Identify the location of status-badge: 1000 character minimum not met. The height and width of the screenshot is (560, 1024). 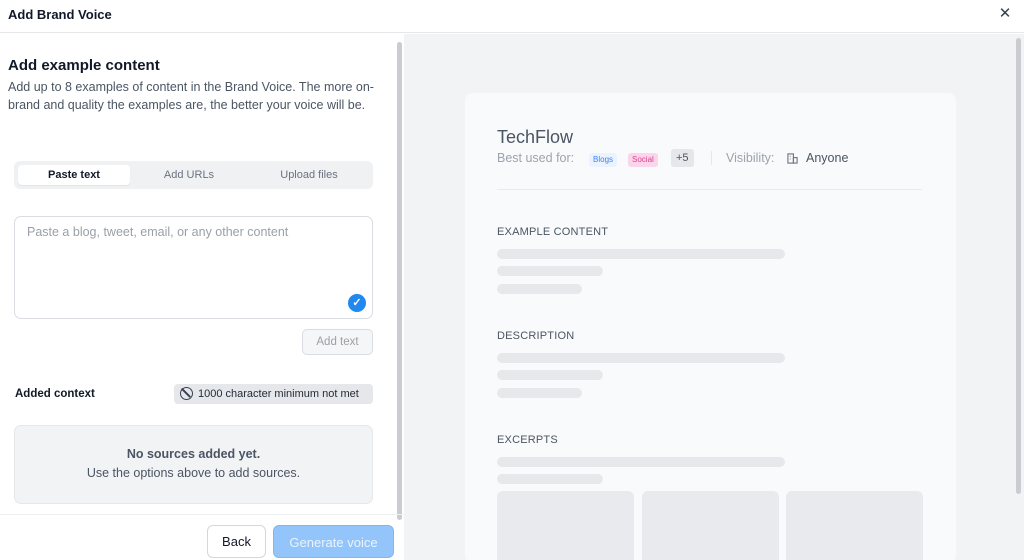
(273, 394).